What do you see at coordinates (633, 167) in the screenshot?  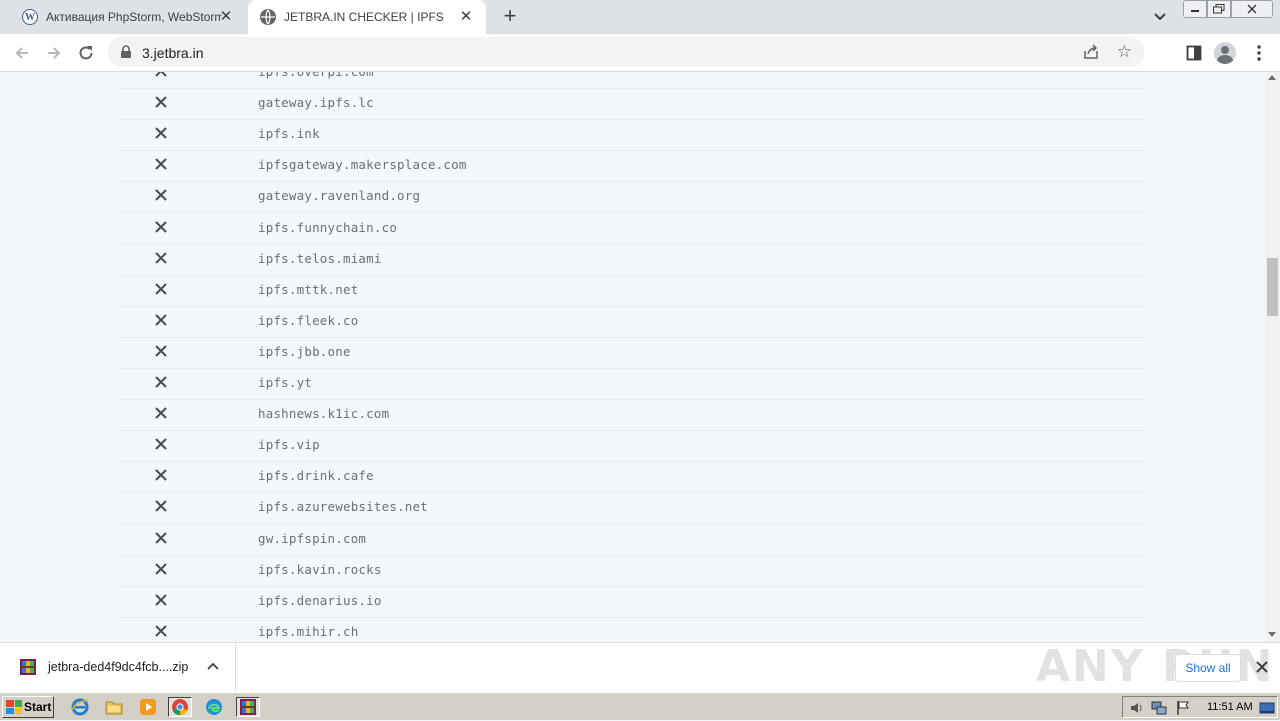 I see `gateway-row: ipfsgateway.makersplace.com` at bounding box center [633, 167].